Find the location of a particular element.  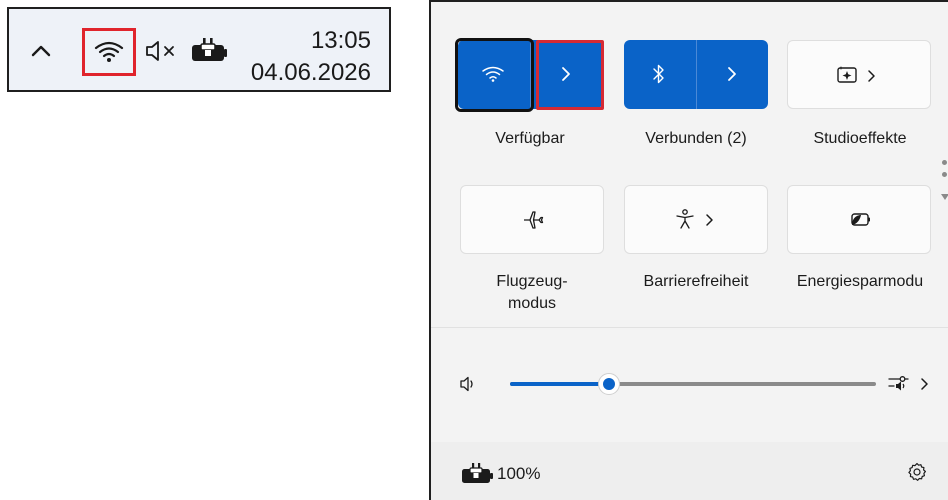

settings-gear-icon is located at coordinates (917, 472).